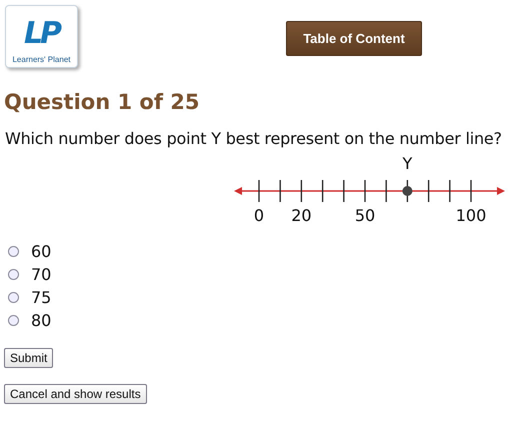 The width and height of the screenshot is (512, 421). Describe the element at coordinates (471, 215) in the screenshot. I see `tick-label: 100` at that location.